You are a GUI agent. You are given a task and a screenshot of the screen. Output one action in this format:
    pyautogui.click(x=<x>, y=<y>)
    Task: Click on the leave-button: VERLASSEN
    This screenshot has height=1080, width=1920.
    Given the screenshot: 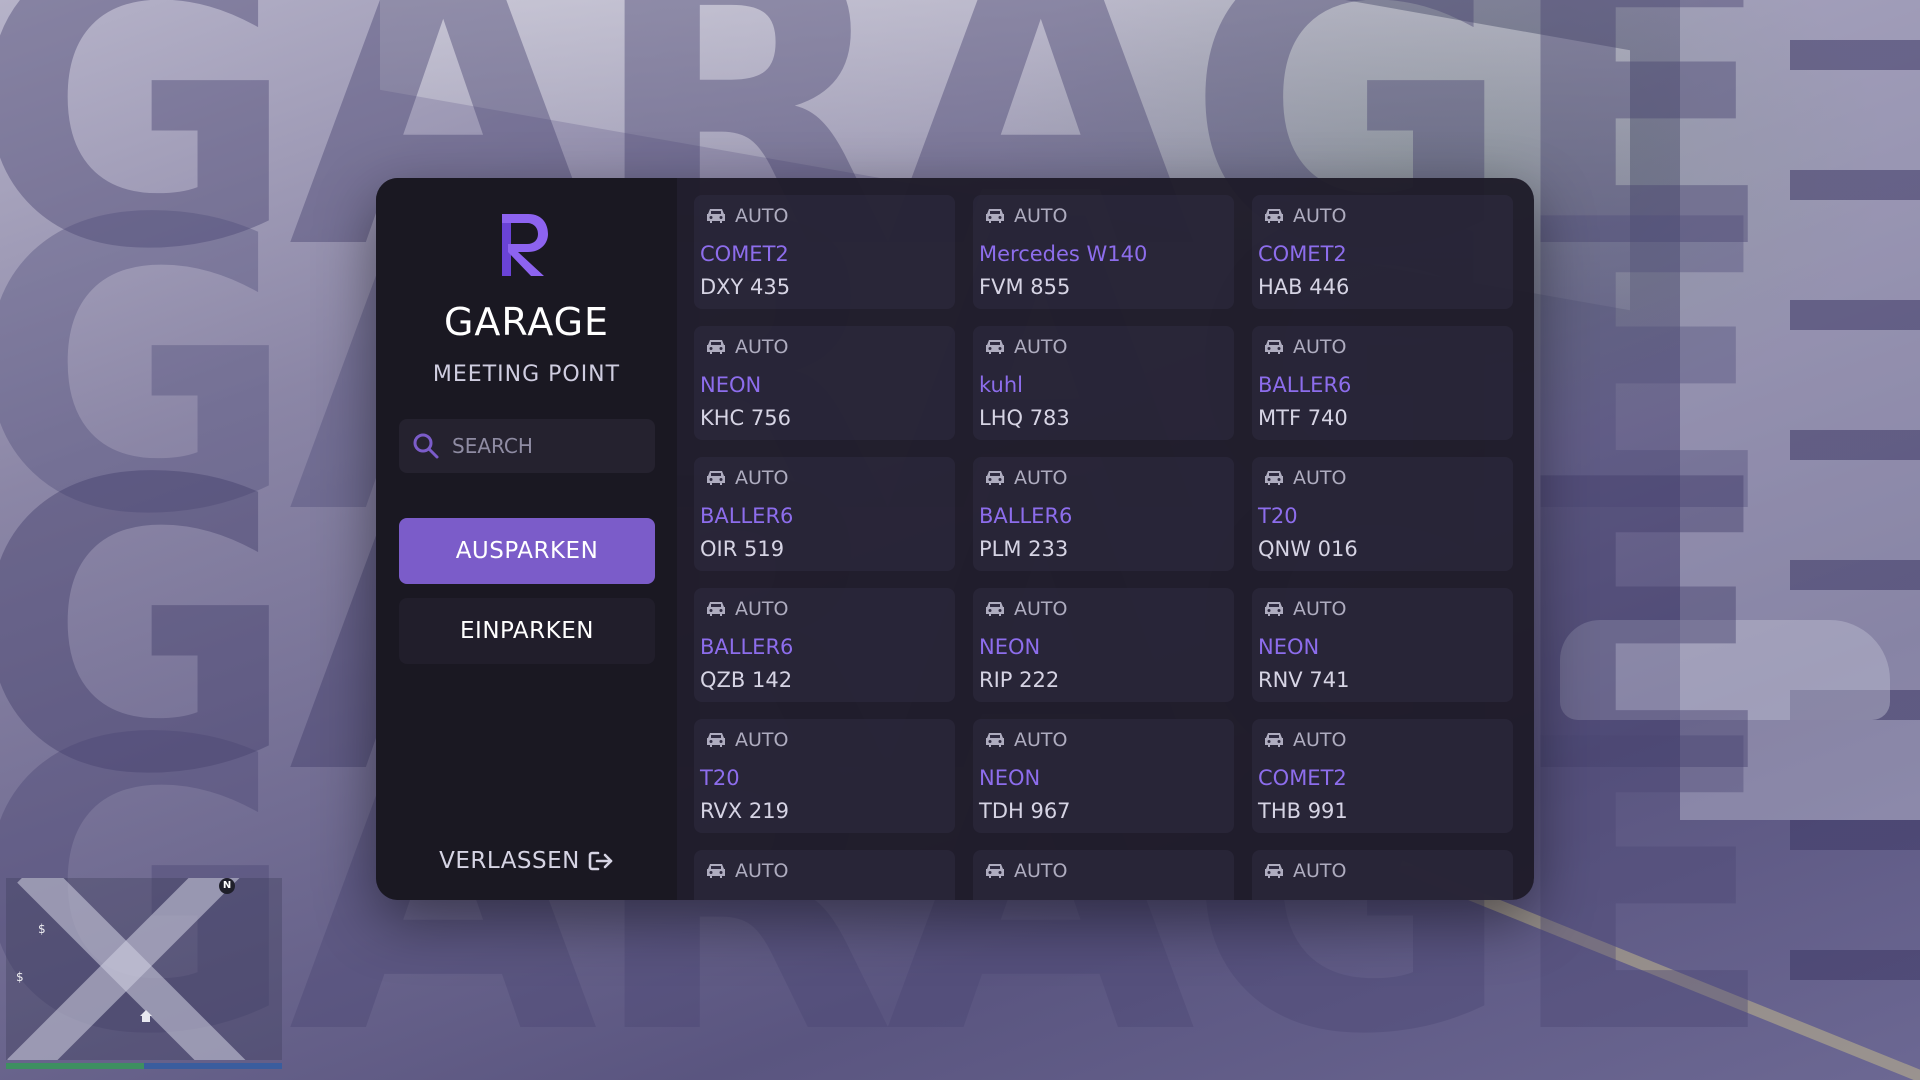 What is the action you would take?
    pyautogui.click(x=526, y=861)
    